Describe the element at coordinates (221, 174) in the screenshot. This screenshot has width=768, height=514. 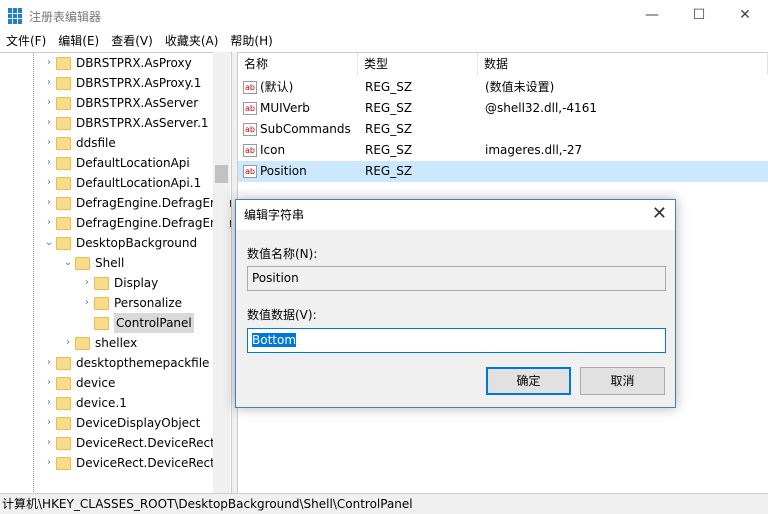
I see `scrollbar-thumb` at that location.